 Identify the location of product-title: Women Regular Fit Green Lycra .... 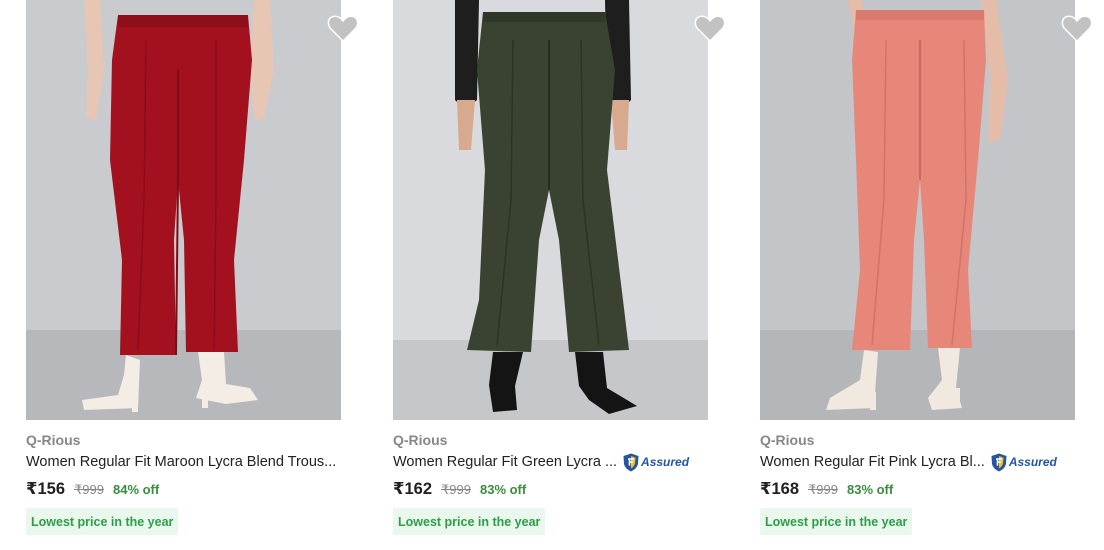
(505, 462).